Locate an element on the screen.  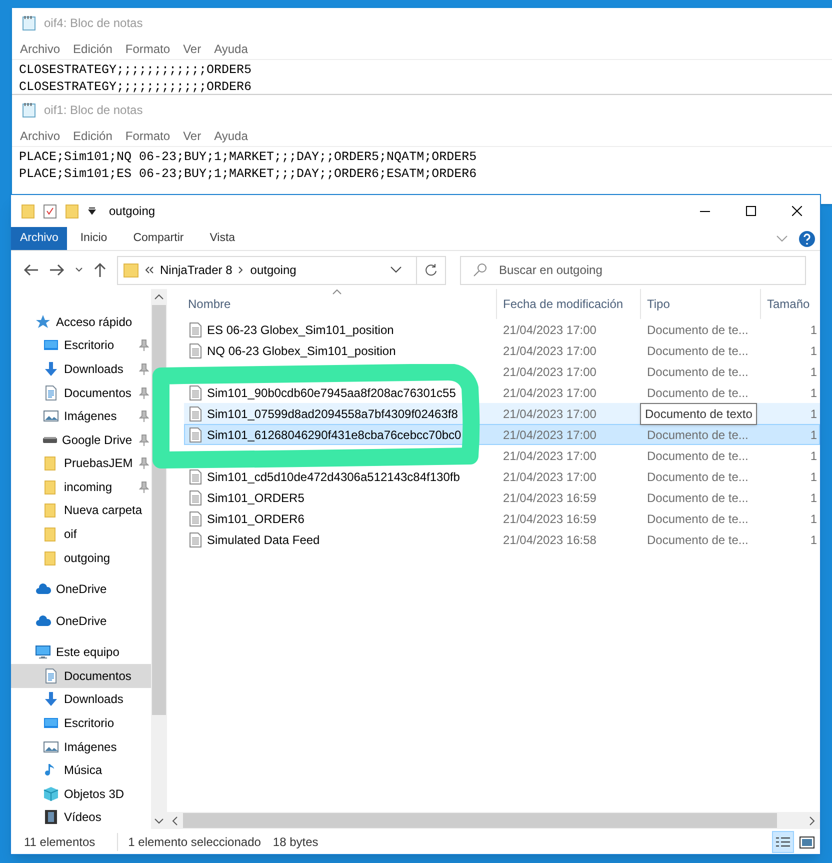
file-row: Sim101_ORDER6 21/04/2023 16:59 Documento de te... 1 is located at coordinates (502, 518).